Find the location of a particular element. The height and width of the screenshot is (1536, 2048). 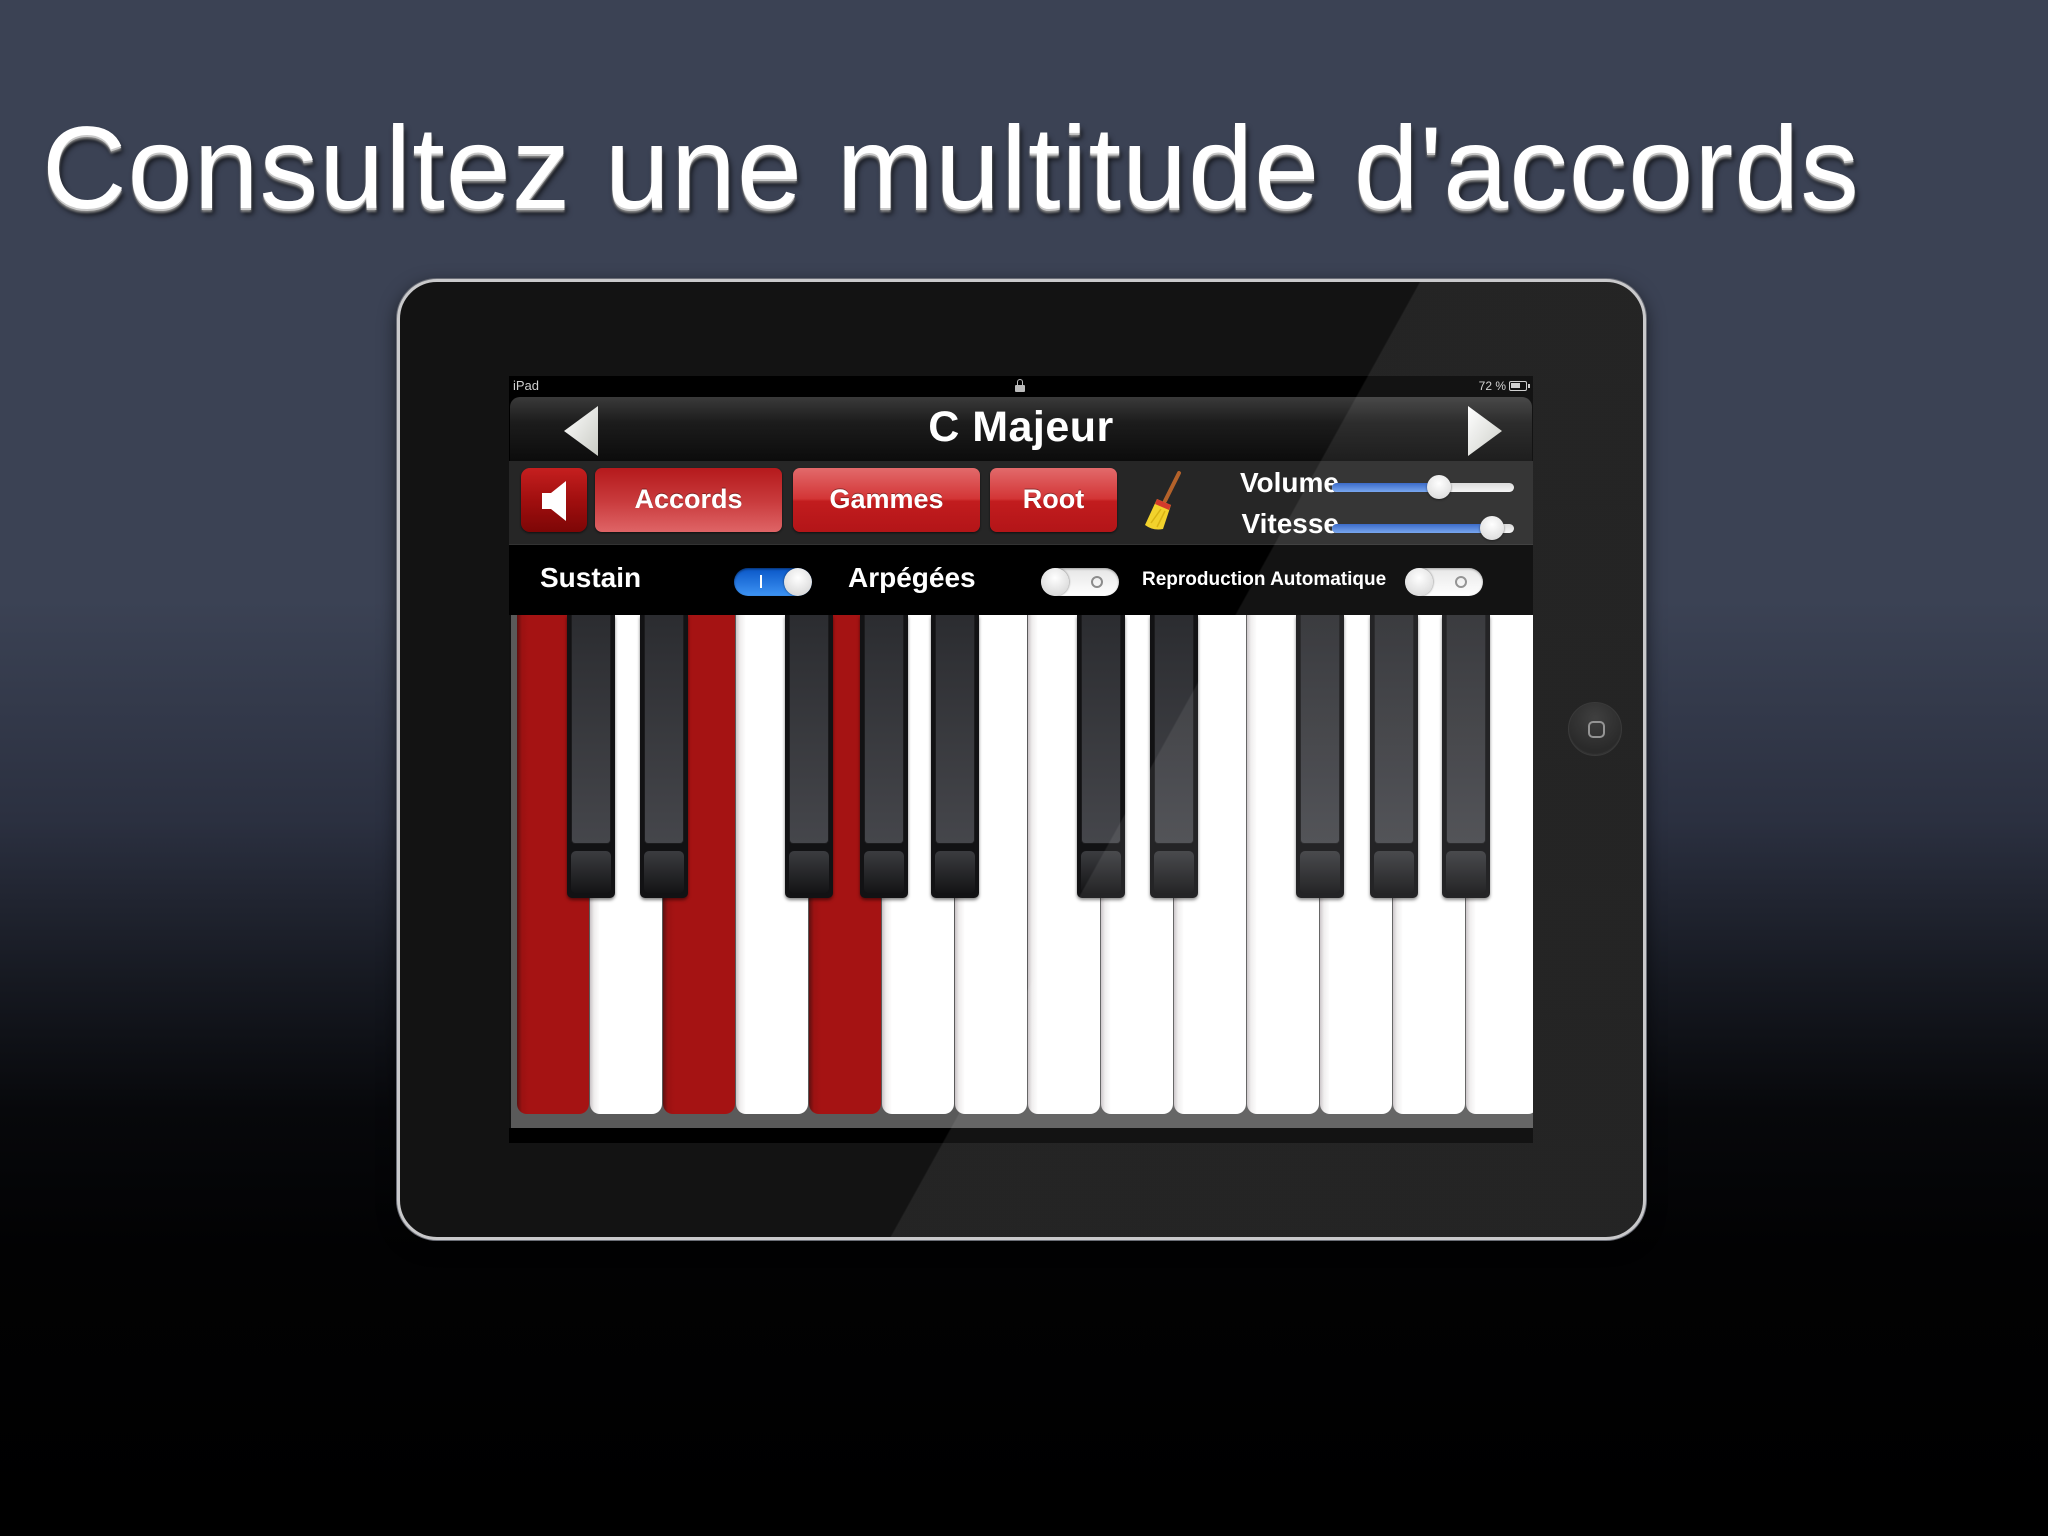

black-key-d-sharp2 is located at coordinates (1174, 756).